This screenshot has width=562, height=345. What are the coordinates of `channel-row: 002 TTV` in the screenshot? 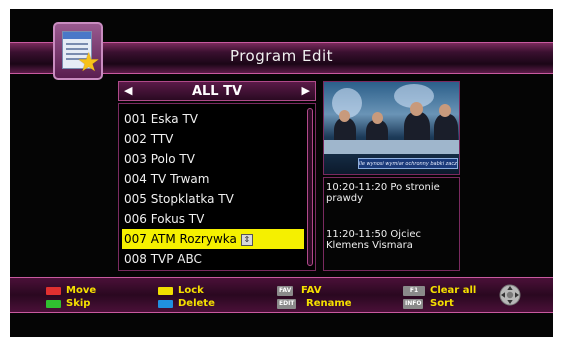 It's located at (213, 139).